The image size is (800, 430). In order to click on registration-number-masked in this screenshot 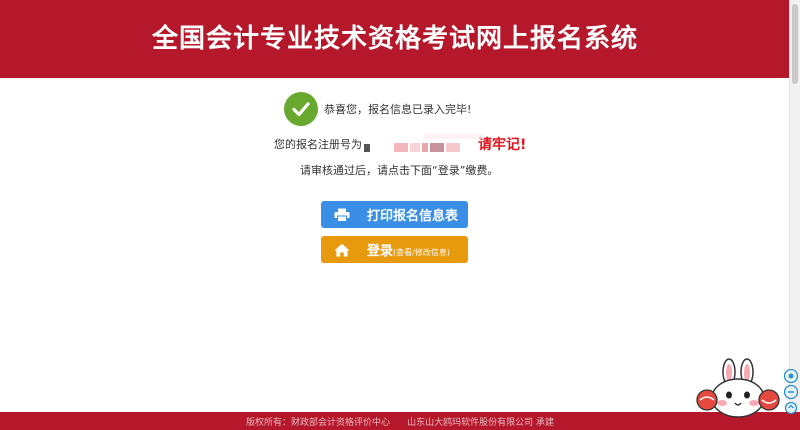, I will do `click(424, 144)`.